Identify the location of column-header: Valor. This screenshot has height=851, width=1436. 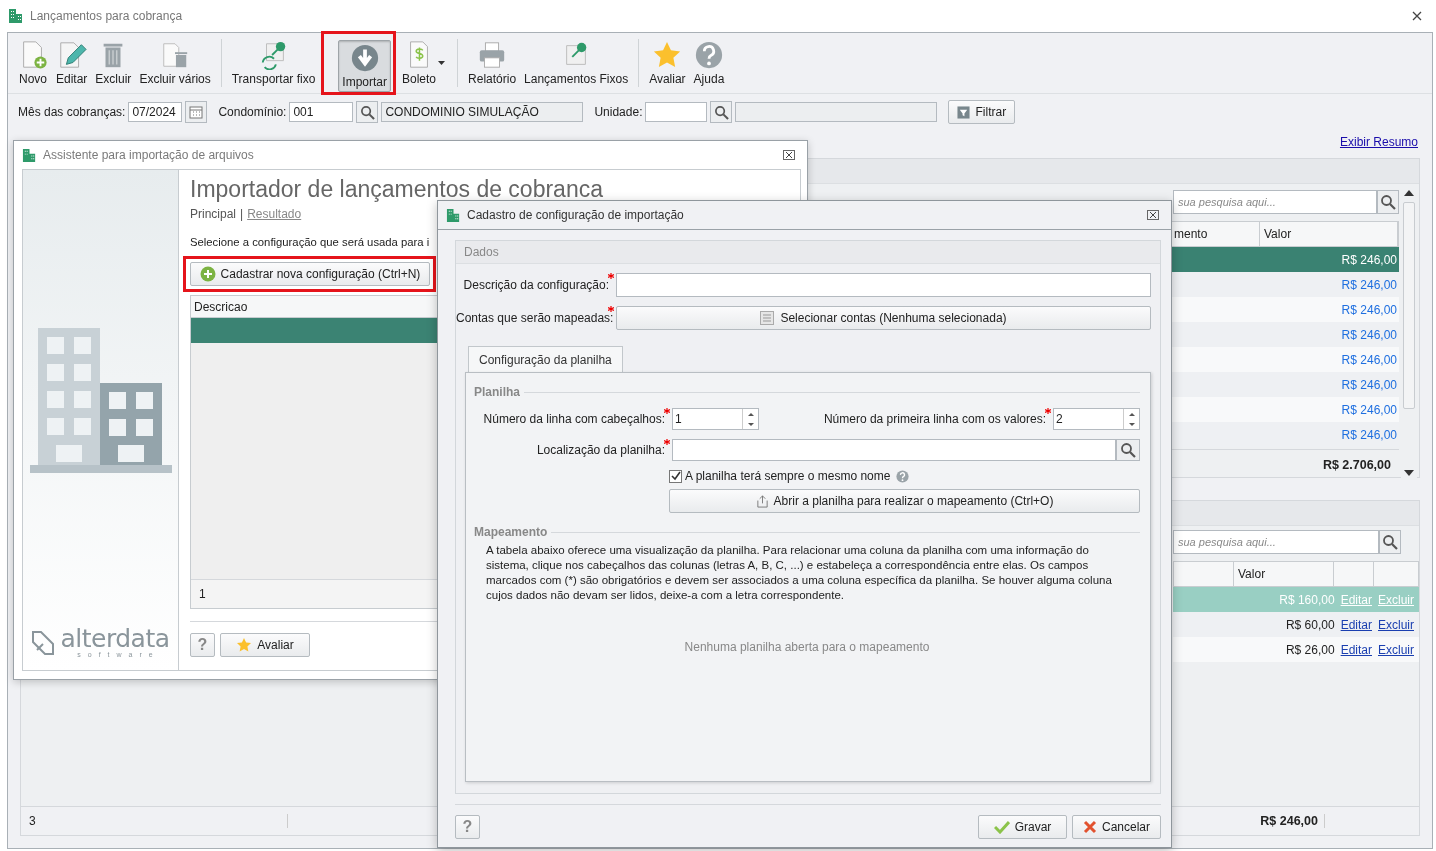
(1329, 234).